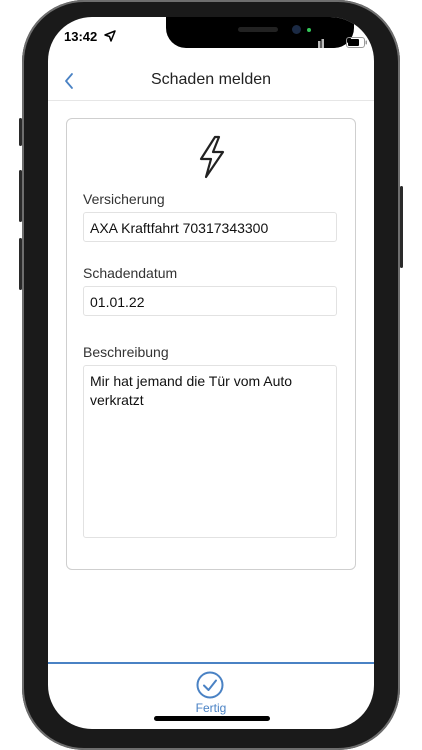 Image resolution: width=422 pixels, height=750 pixels. What do you see at coordinates (317, 43) in the screenshot?
I see `signal-icon` at bounding box center [317, 43].